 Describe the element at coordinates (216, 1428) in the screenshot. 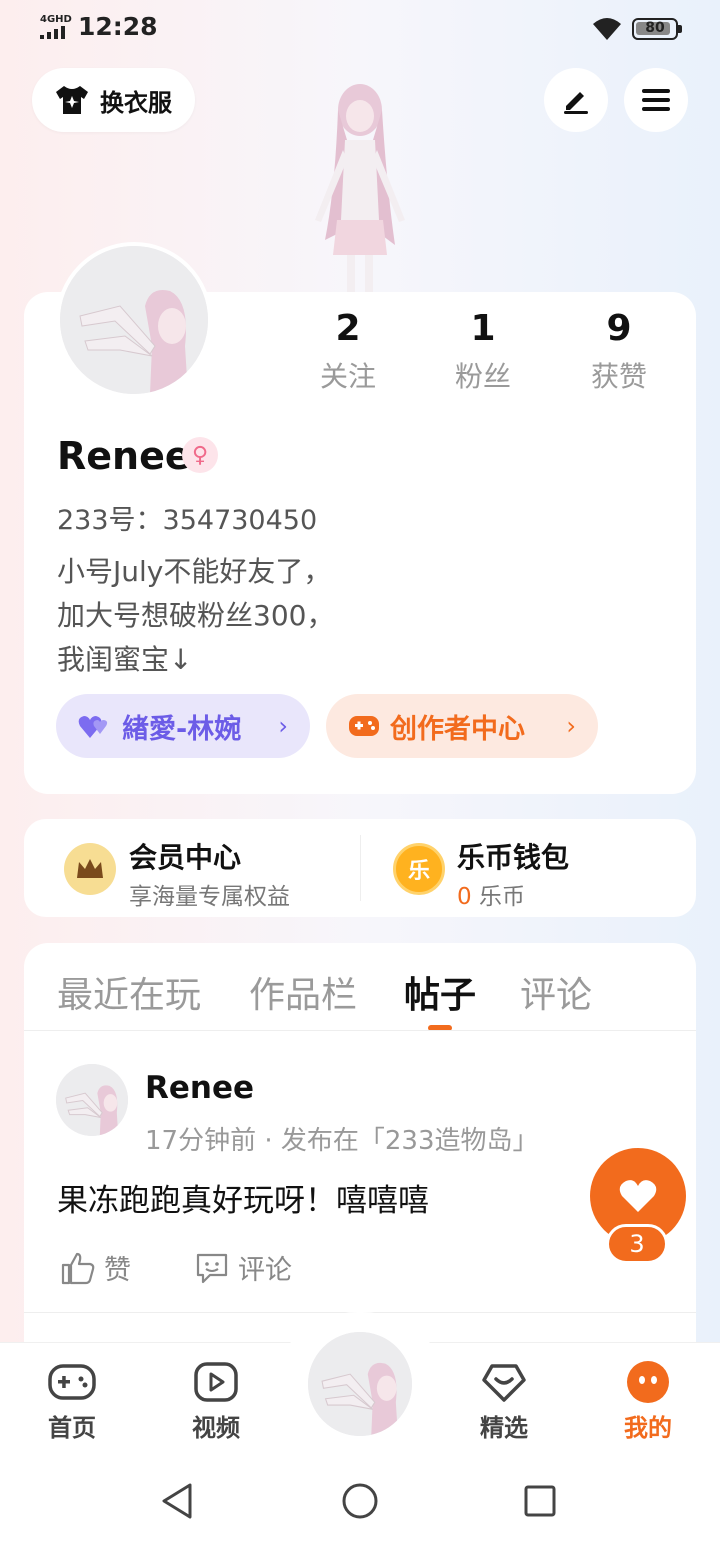

I see `nav-video-label: 视频` at that location.